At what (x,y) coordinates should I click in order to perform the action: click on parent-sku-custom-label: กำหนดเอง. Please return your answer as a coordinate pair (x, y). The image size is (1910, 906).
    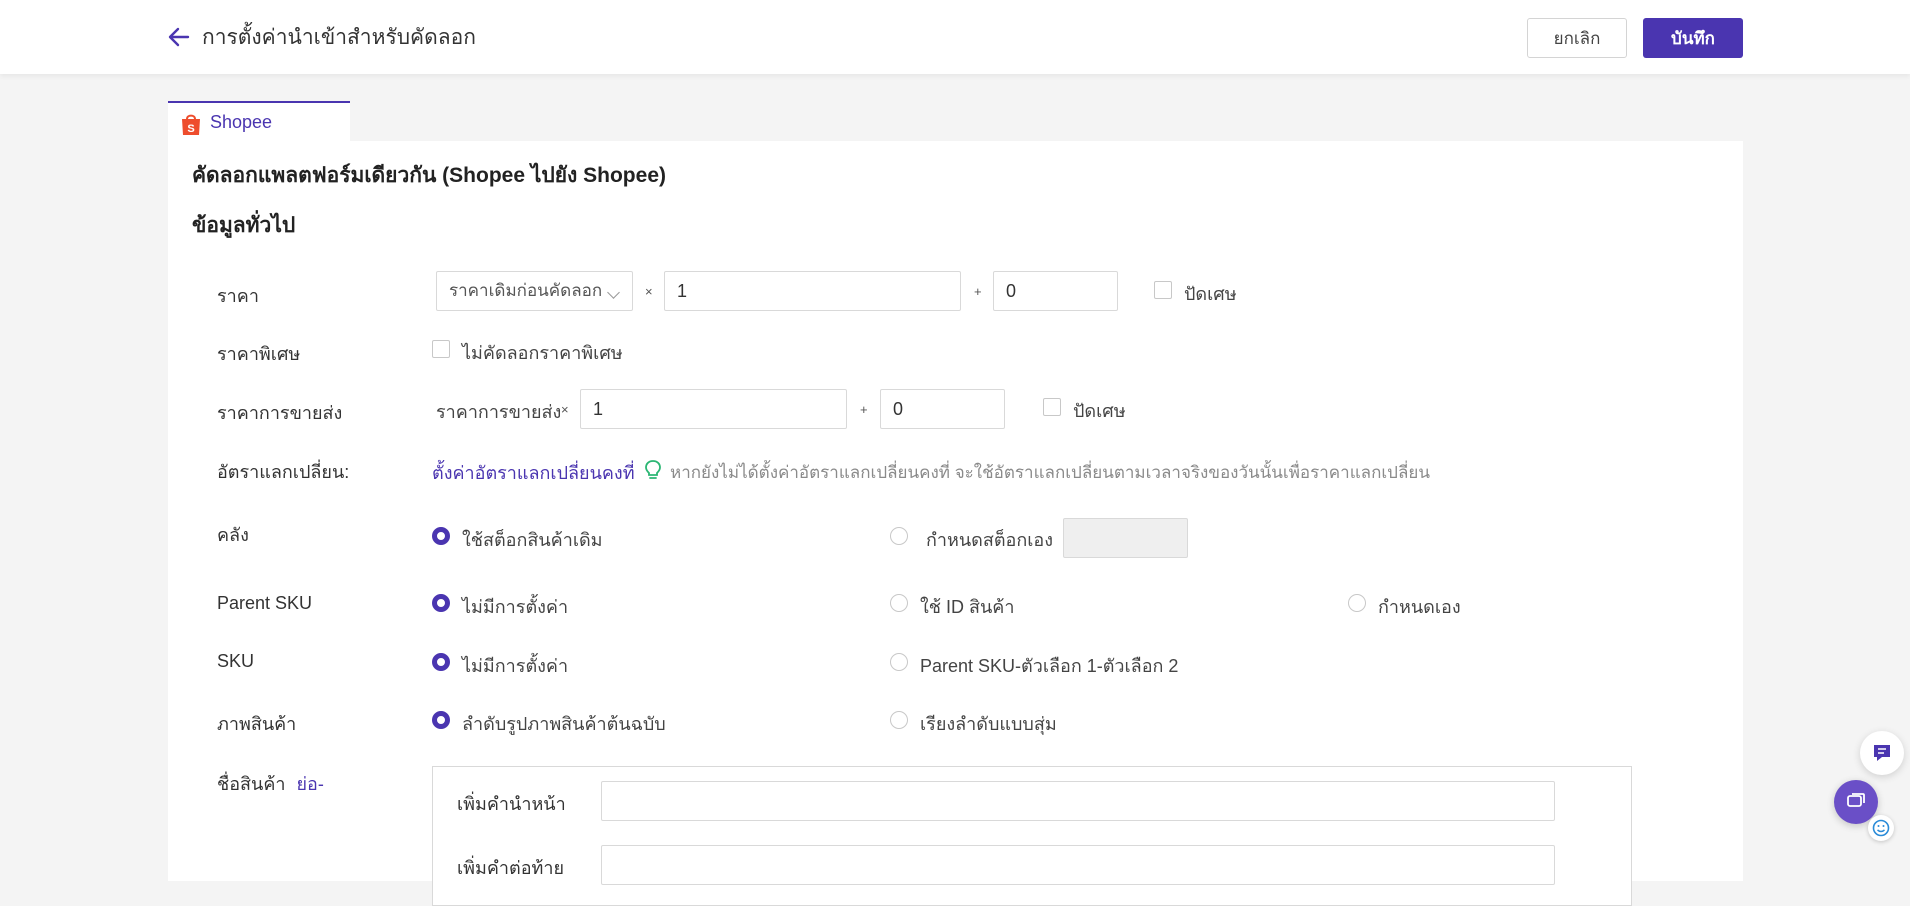
    Looking at the image, I should click on (1419, 607).